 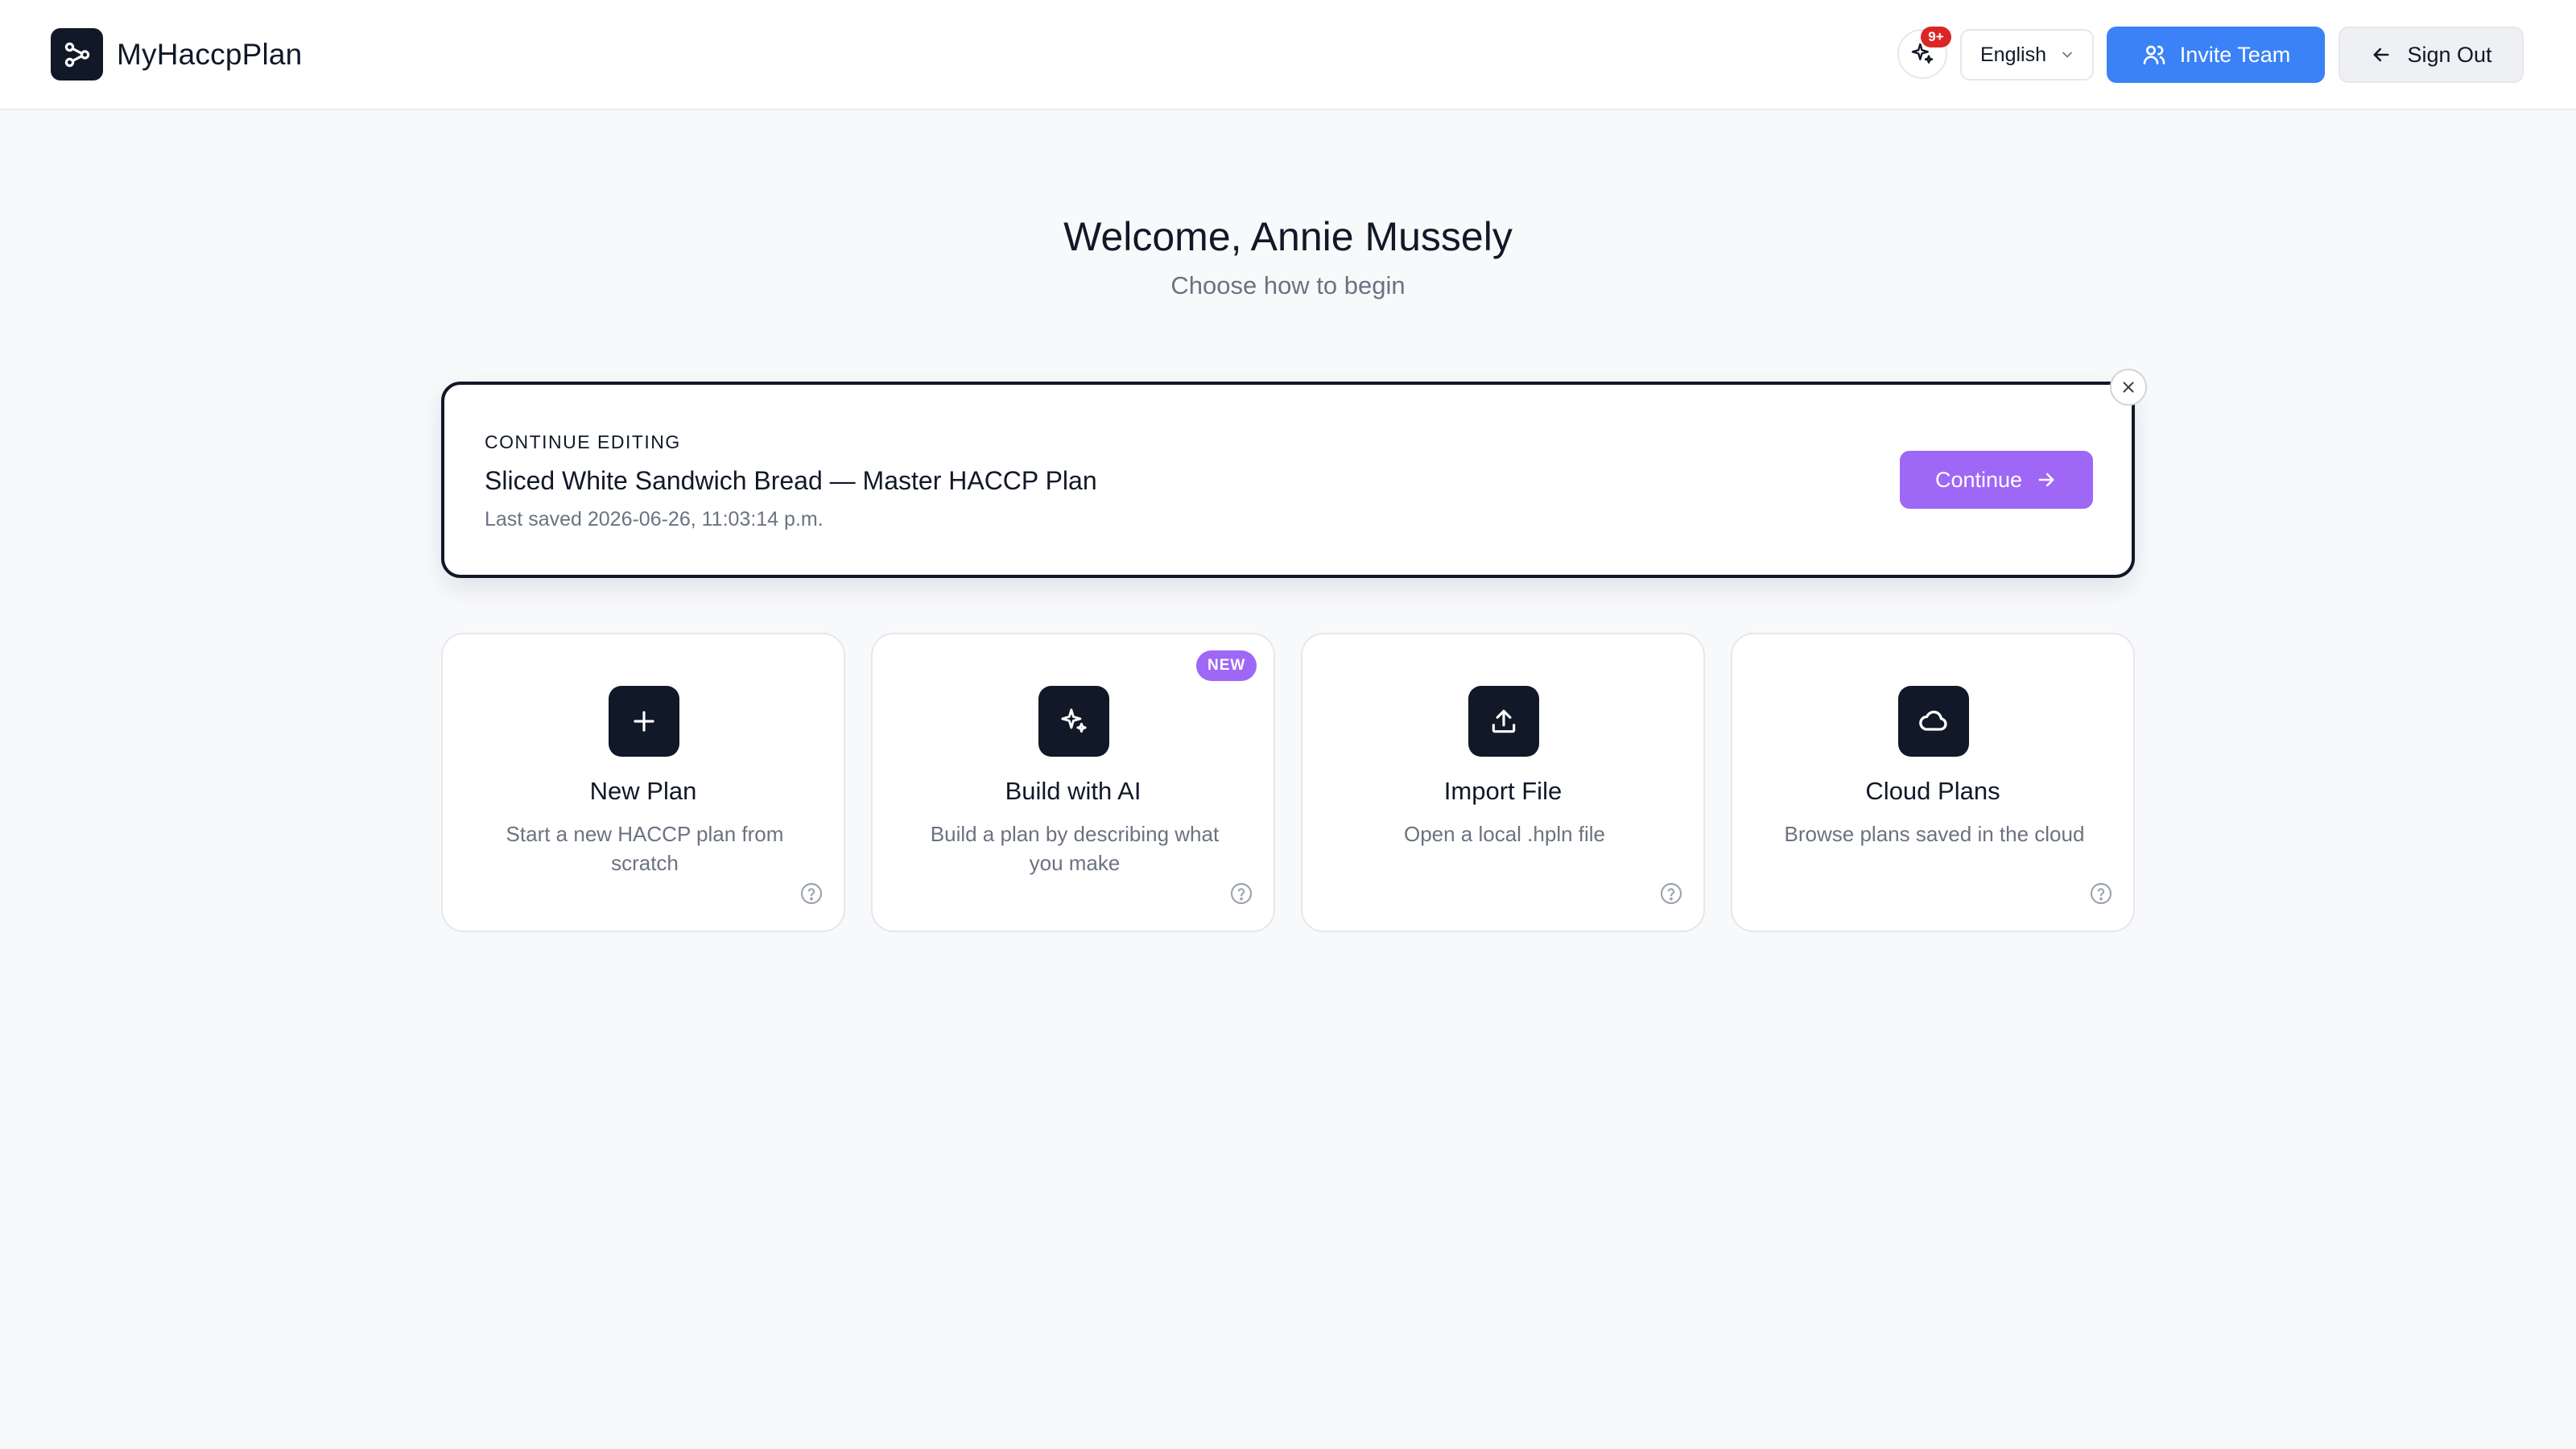 I want to click on option-title: Import File, so click(x=1503, y=791).